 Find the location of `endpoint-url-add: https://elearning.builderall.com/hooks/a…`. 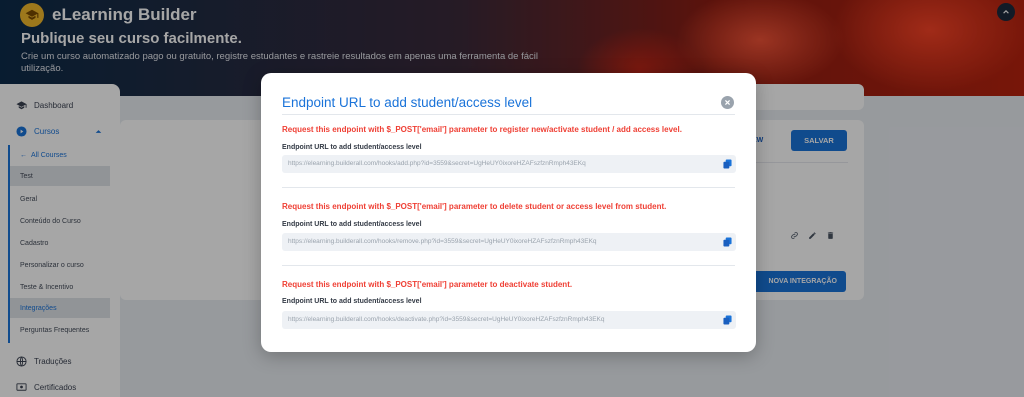

endpoint-url-add: https://elearning.builderall.com/hooks/a… is located at coordinates (437, 163).